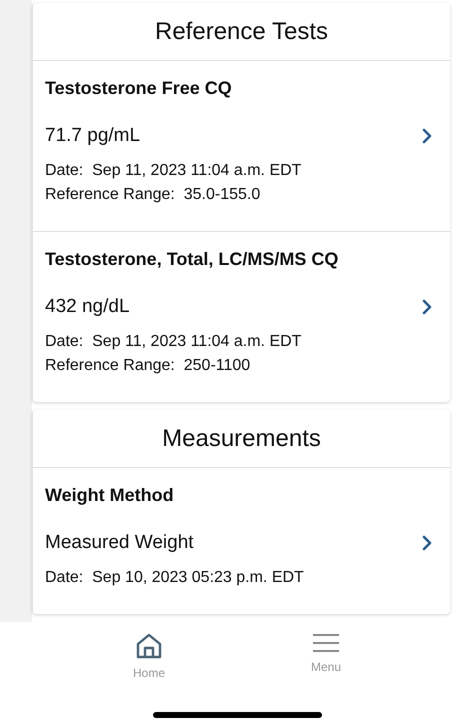  What do you see at coordinates (87, 307) in the screenshot?
I see `result-value: 432 ng/dL` at bounding box center [87, 307].